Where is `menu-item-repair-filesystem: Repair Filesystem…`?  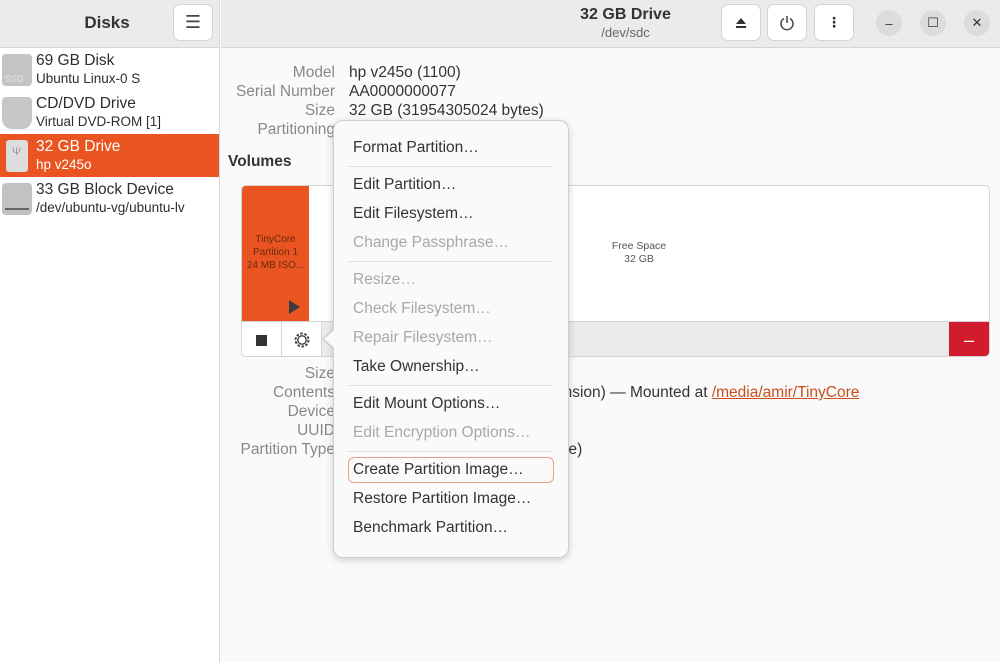
menu-item-repair-filesystem: Repair Filesystem… is located at coordinates (423, 337).